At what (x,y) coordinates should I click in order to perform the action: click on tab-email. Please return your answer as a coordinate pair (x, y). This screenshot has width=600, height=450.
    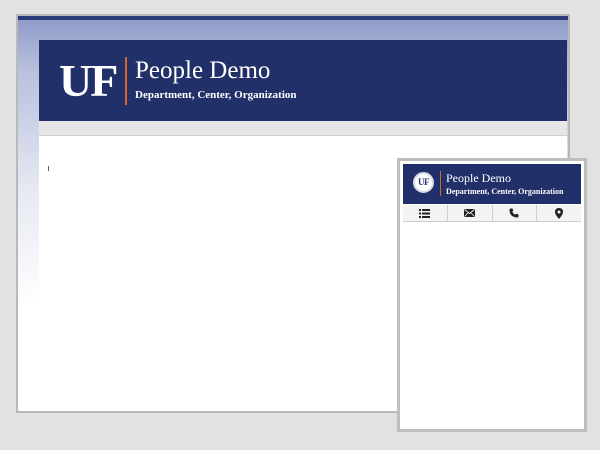
    Looking at the image, I should click on (470, 213).